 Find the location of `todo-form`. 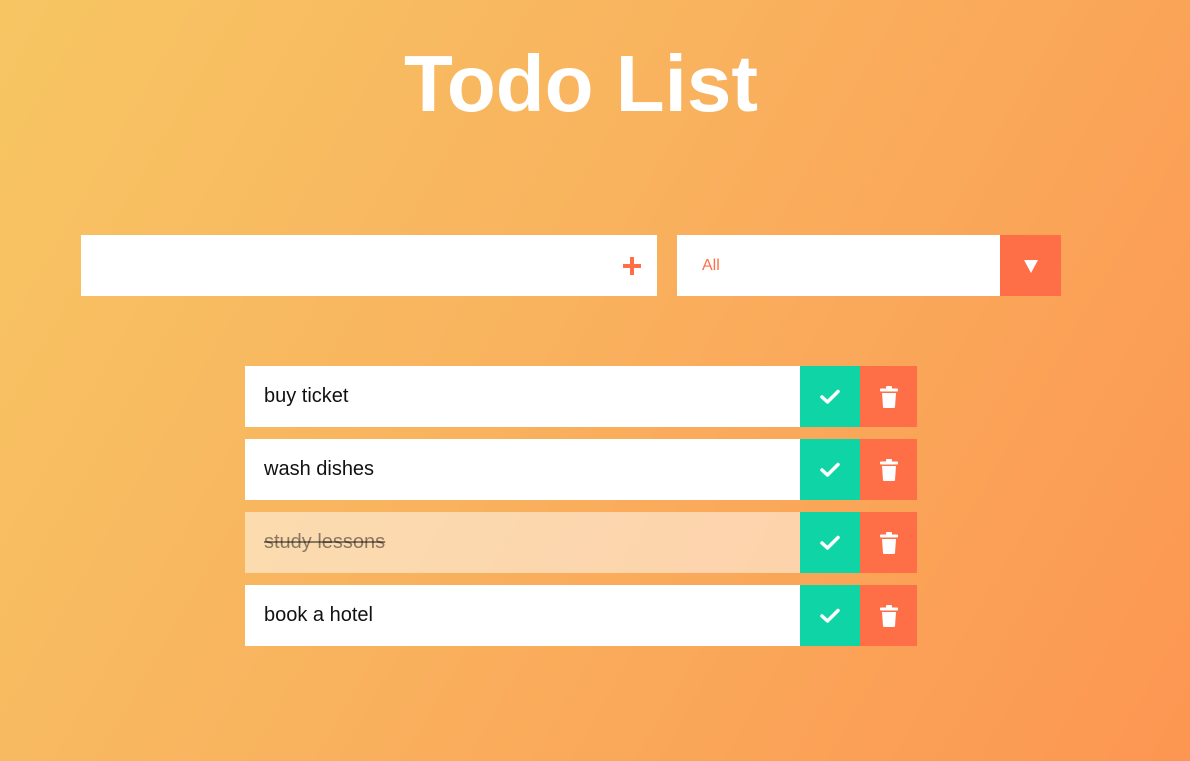

todo-form is located at coordinates (369, 265).